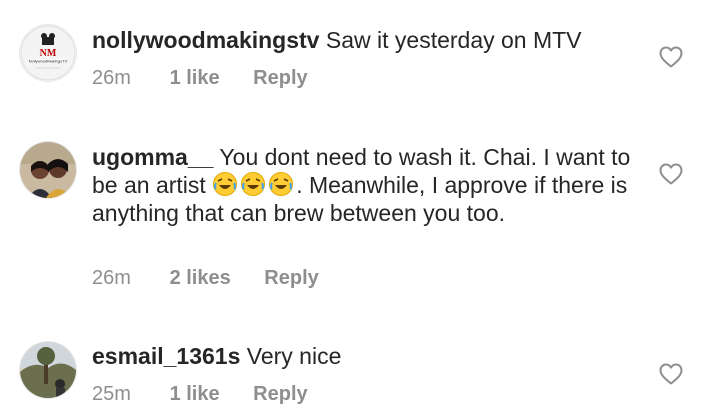 Image resolution: width=720 pixels, height=407 pixels. What do you see at coordinates (152, 157) in the screenshot?
I see `comment-username: ugomma__` at bounding box center [152, 157].